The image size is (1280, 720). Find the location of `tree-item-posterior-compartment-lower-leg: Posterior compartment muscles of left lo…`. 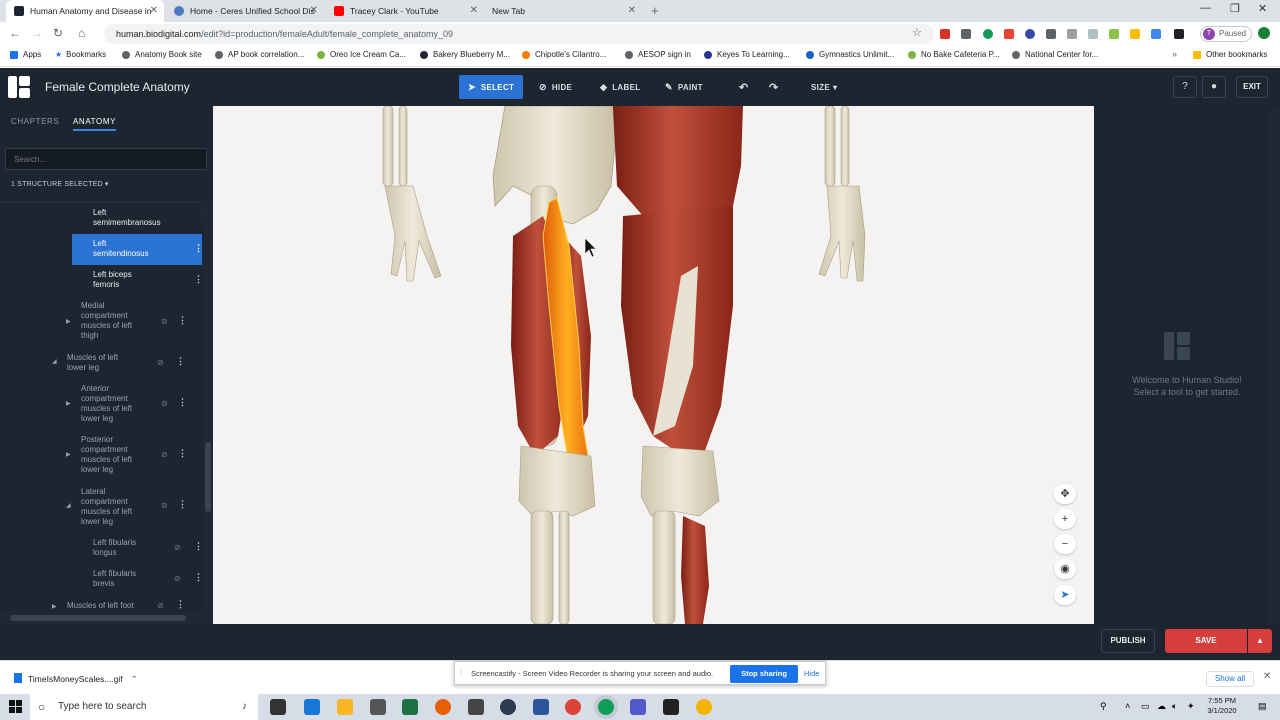

tree-item-posterior-compartment-lower-leg: Posterior compartment muscles of left lo… is located at coordinates (113, 455).